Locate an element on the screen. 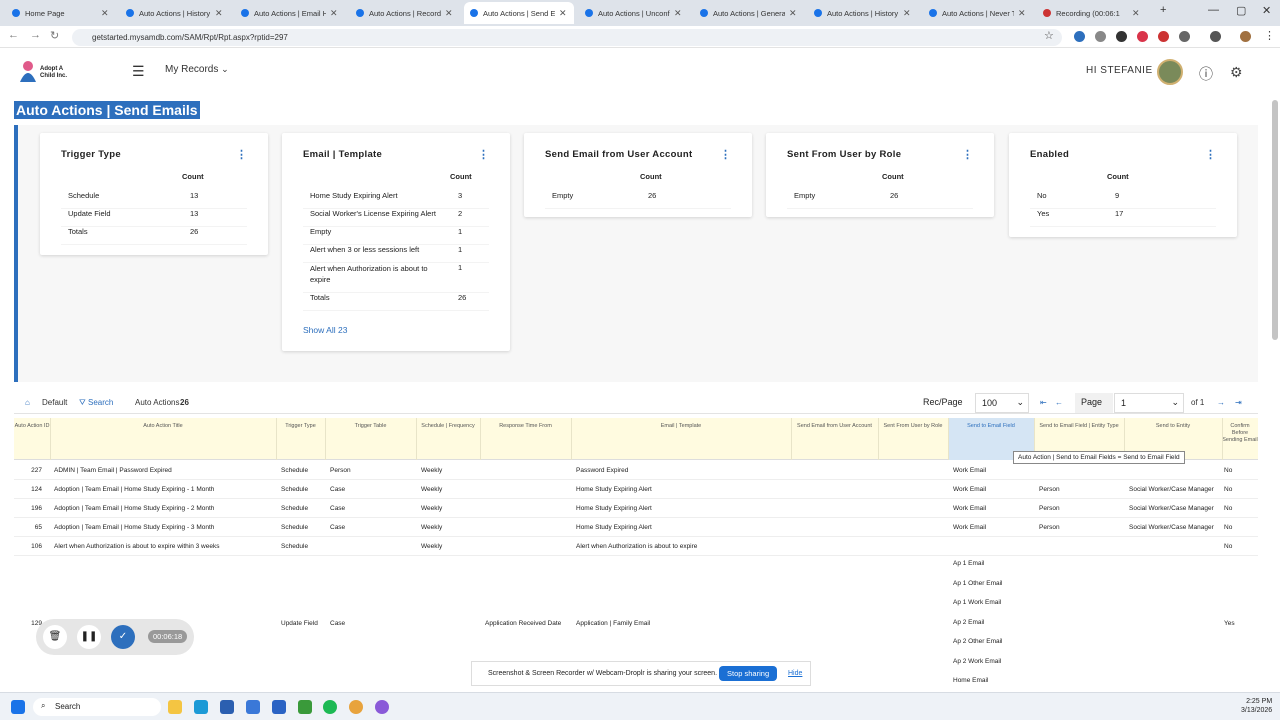  spotify-icon is located at coordinates (330, 707).